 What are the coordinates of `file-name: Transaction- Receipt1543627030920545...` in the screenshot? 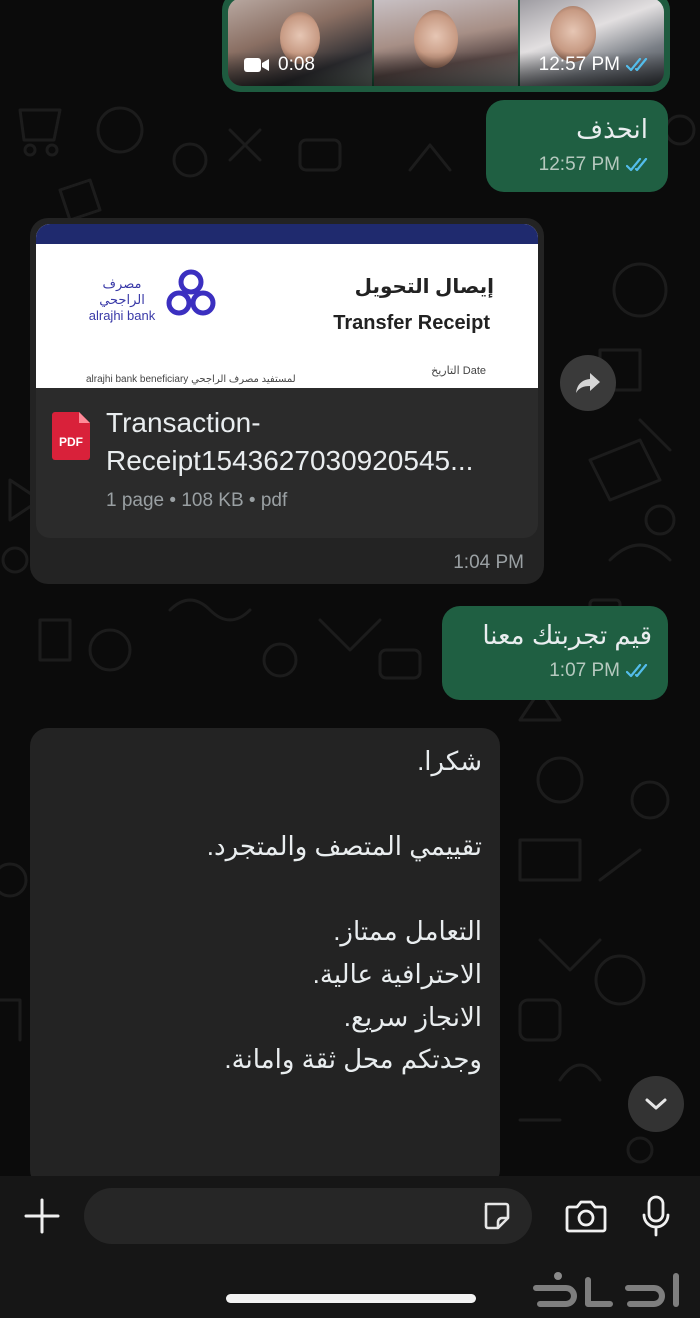 It's located at (316, 442).